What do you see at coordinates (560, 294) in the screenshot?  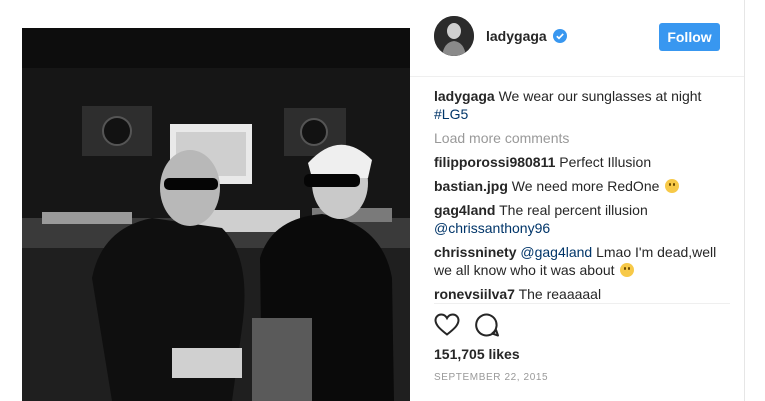 I see `comment-text: The reaaaaal` at bounding box center [560, 294].